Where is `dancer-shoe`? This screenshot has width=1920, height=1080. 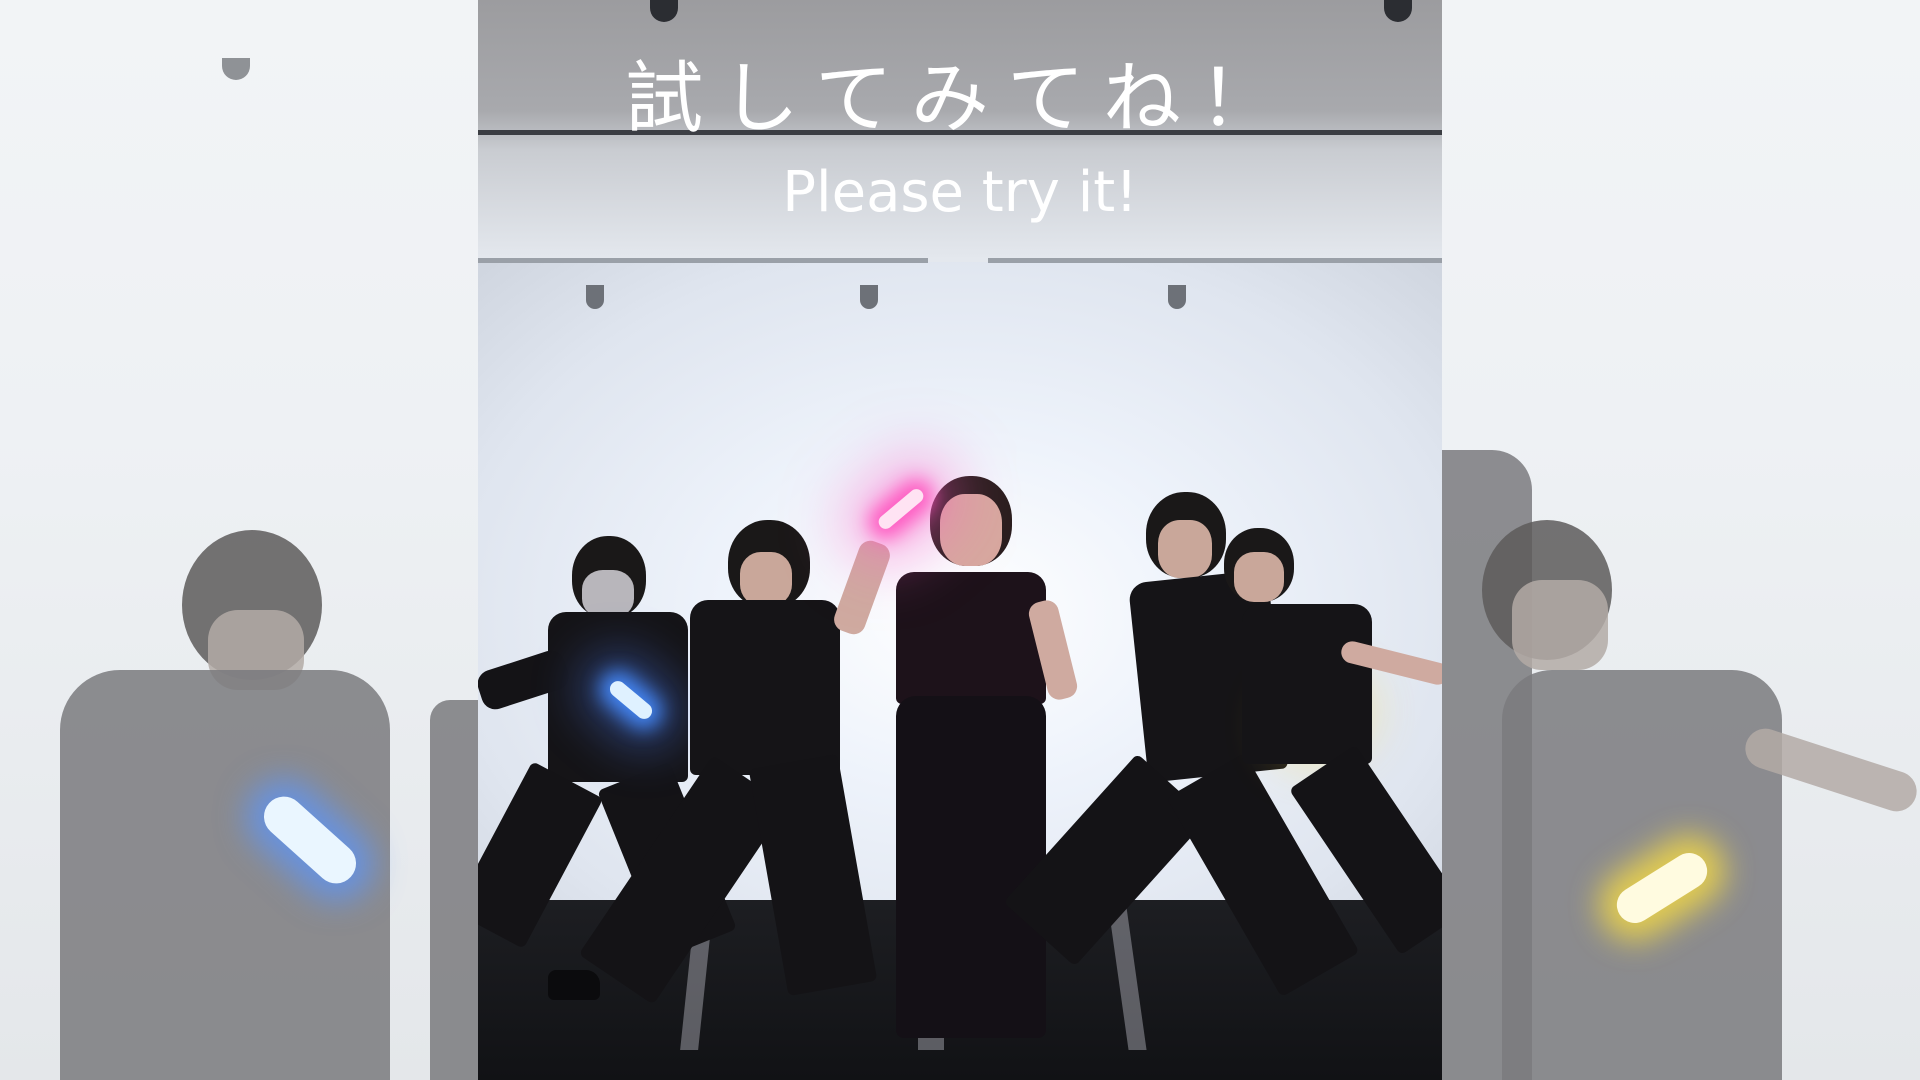
dancer-shoe is located at coordinates (574, 985).